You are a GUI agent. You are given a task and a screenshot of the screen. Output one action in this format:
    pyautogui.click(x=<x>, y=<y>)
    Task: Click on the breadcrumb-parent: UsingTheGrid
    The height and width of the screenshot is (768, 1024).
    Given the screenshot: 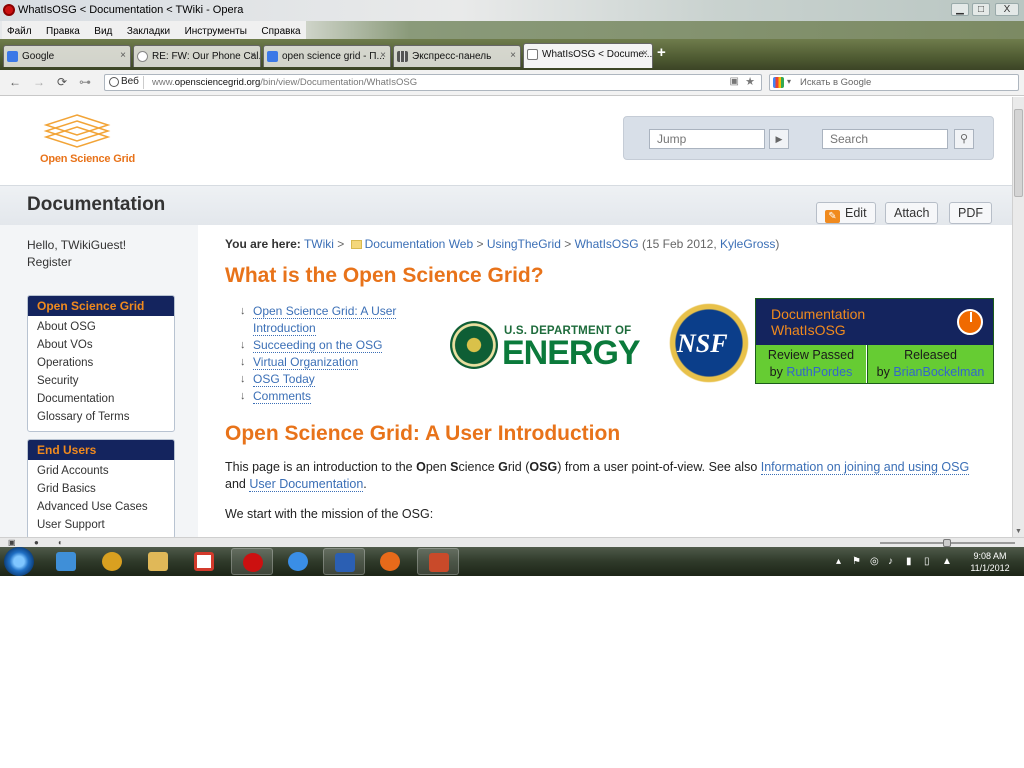 What is the action you would take?
    pyautogui.click(x=524, y=244)
    